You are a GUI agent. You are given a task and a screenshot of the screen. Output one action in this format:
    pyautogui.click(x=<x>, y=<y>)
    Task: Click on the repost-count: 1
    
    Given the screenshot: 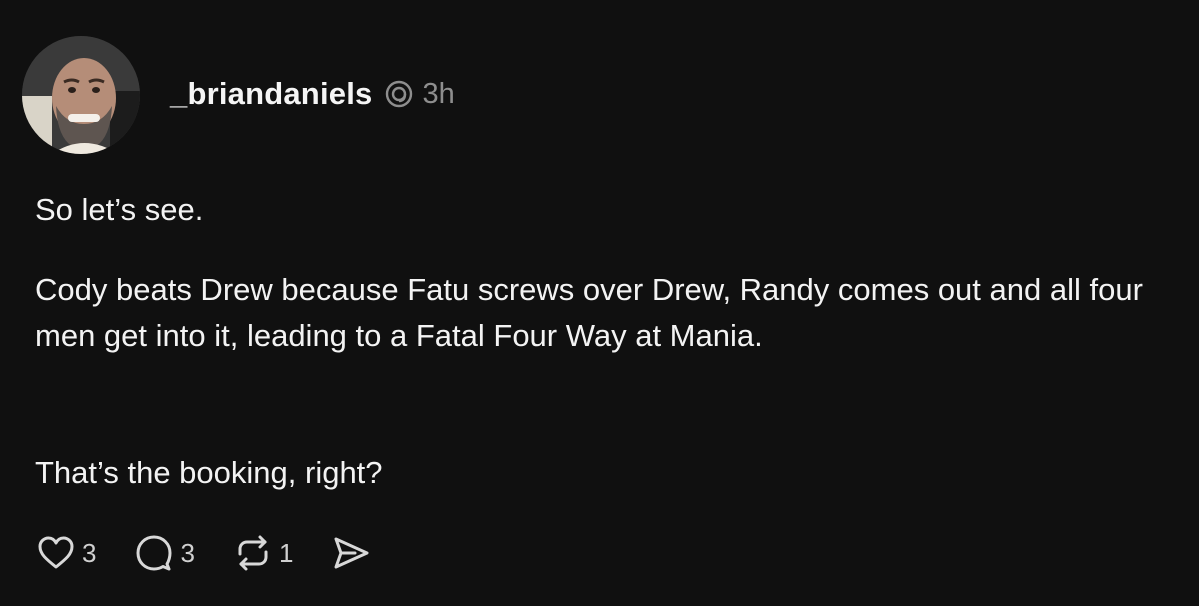 What is the action you would take?
    pyautogui.click(x=286, y=552)
    